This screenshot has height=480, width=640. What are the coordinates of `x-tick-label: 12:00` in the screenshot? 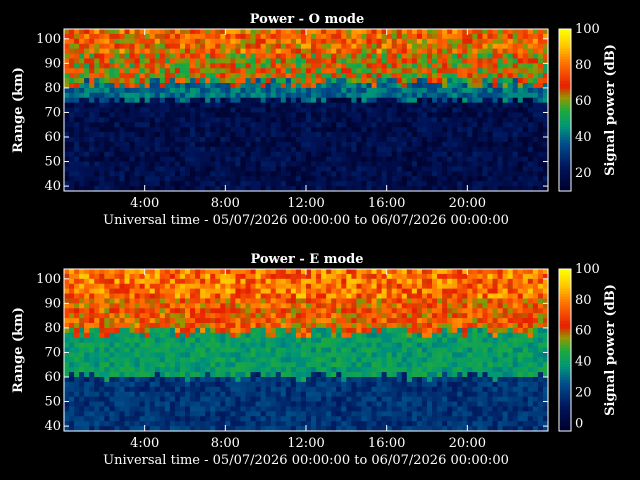 It's located at (305, 203).